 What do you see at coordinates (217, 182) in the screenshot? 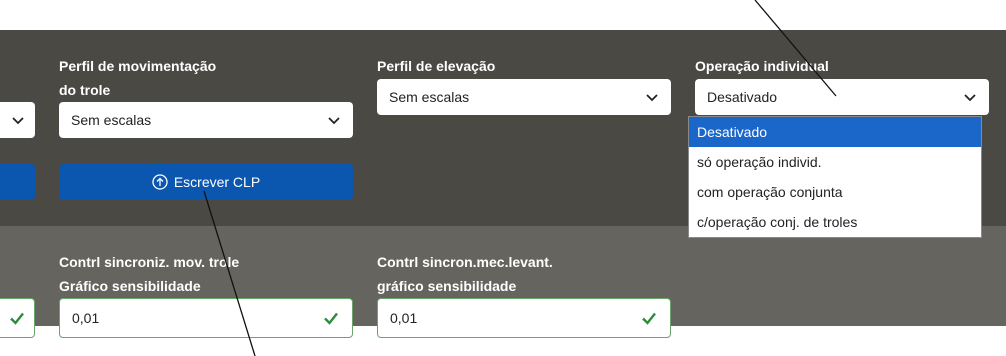
I see `write-plc-label: Escrever CLP` at bounding box center [217, 182].